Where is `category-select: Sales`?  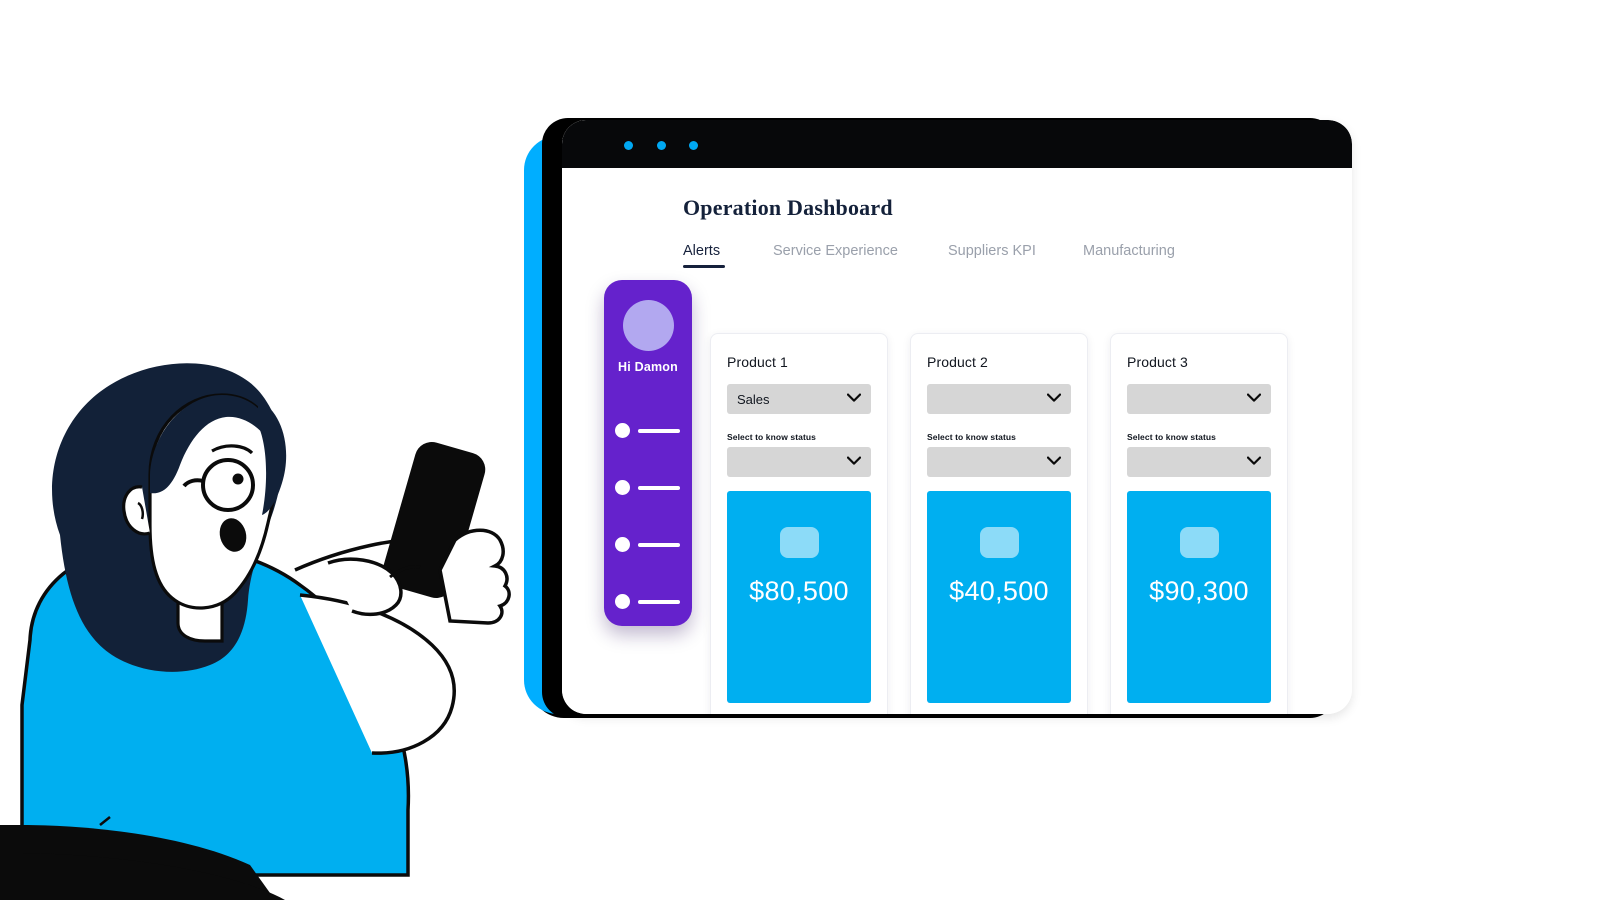 category-select: Sales is located at coordinates (799, 399).